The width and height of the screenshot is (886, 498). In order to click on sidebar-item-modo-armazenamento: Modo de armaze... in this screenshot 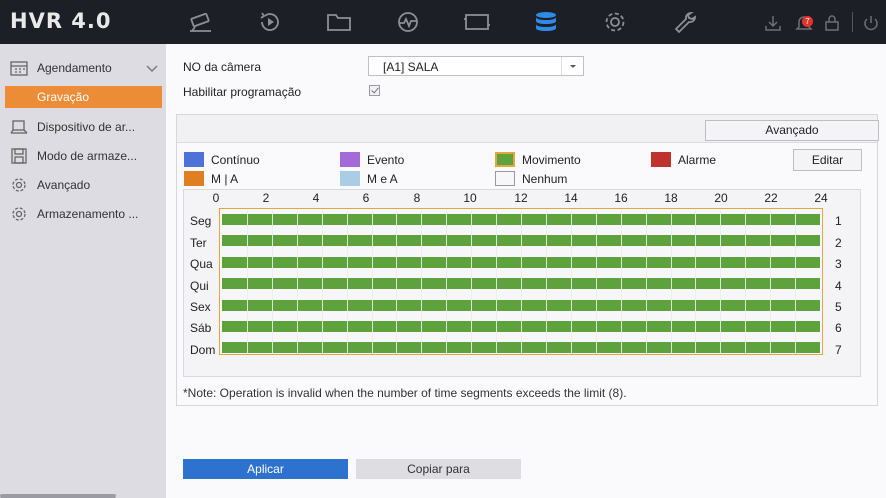, I will do `click(83, 156)`.